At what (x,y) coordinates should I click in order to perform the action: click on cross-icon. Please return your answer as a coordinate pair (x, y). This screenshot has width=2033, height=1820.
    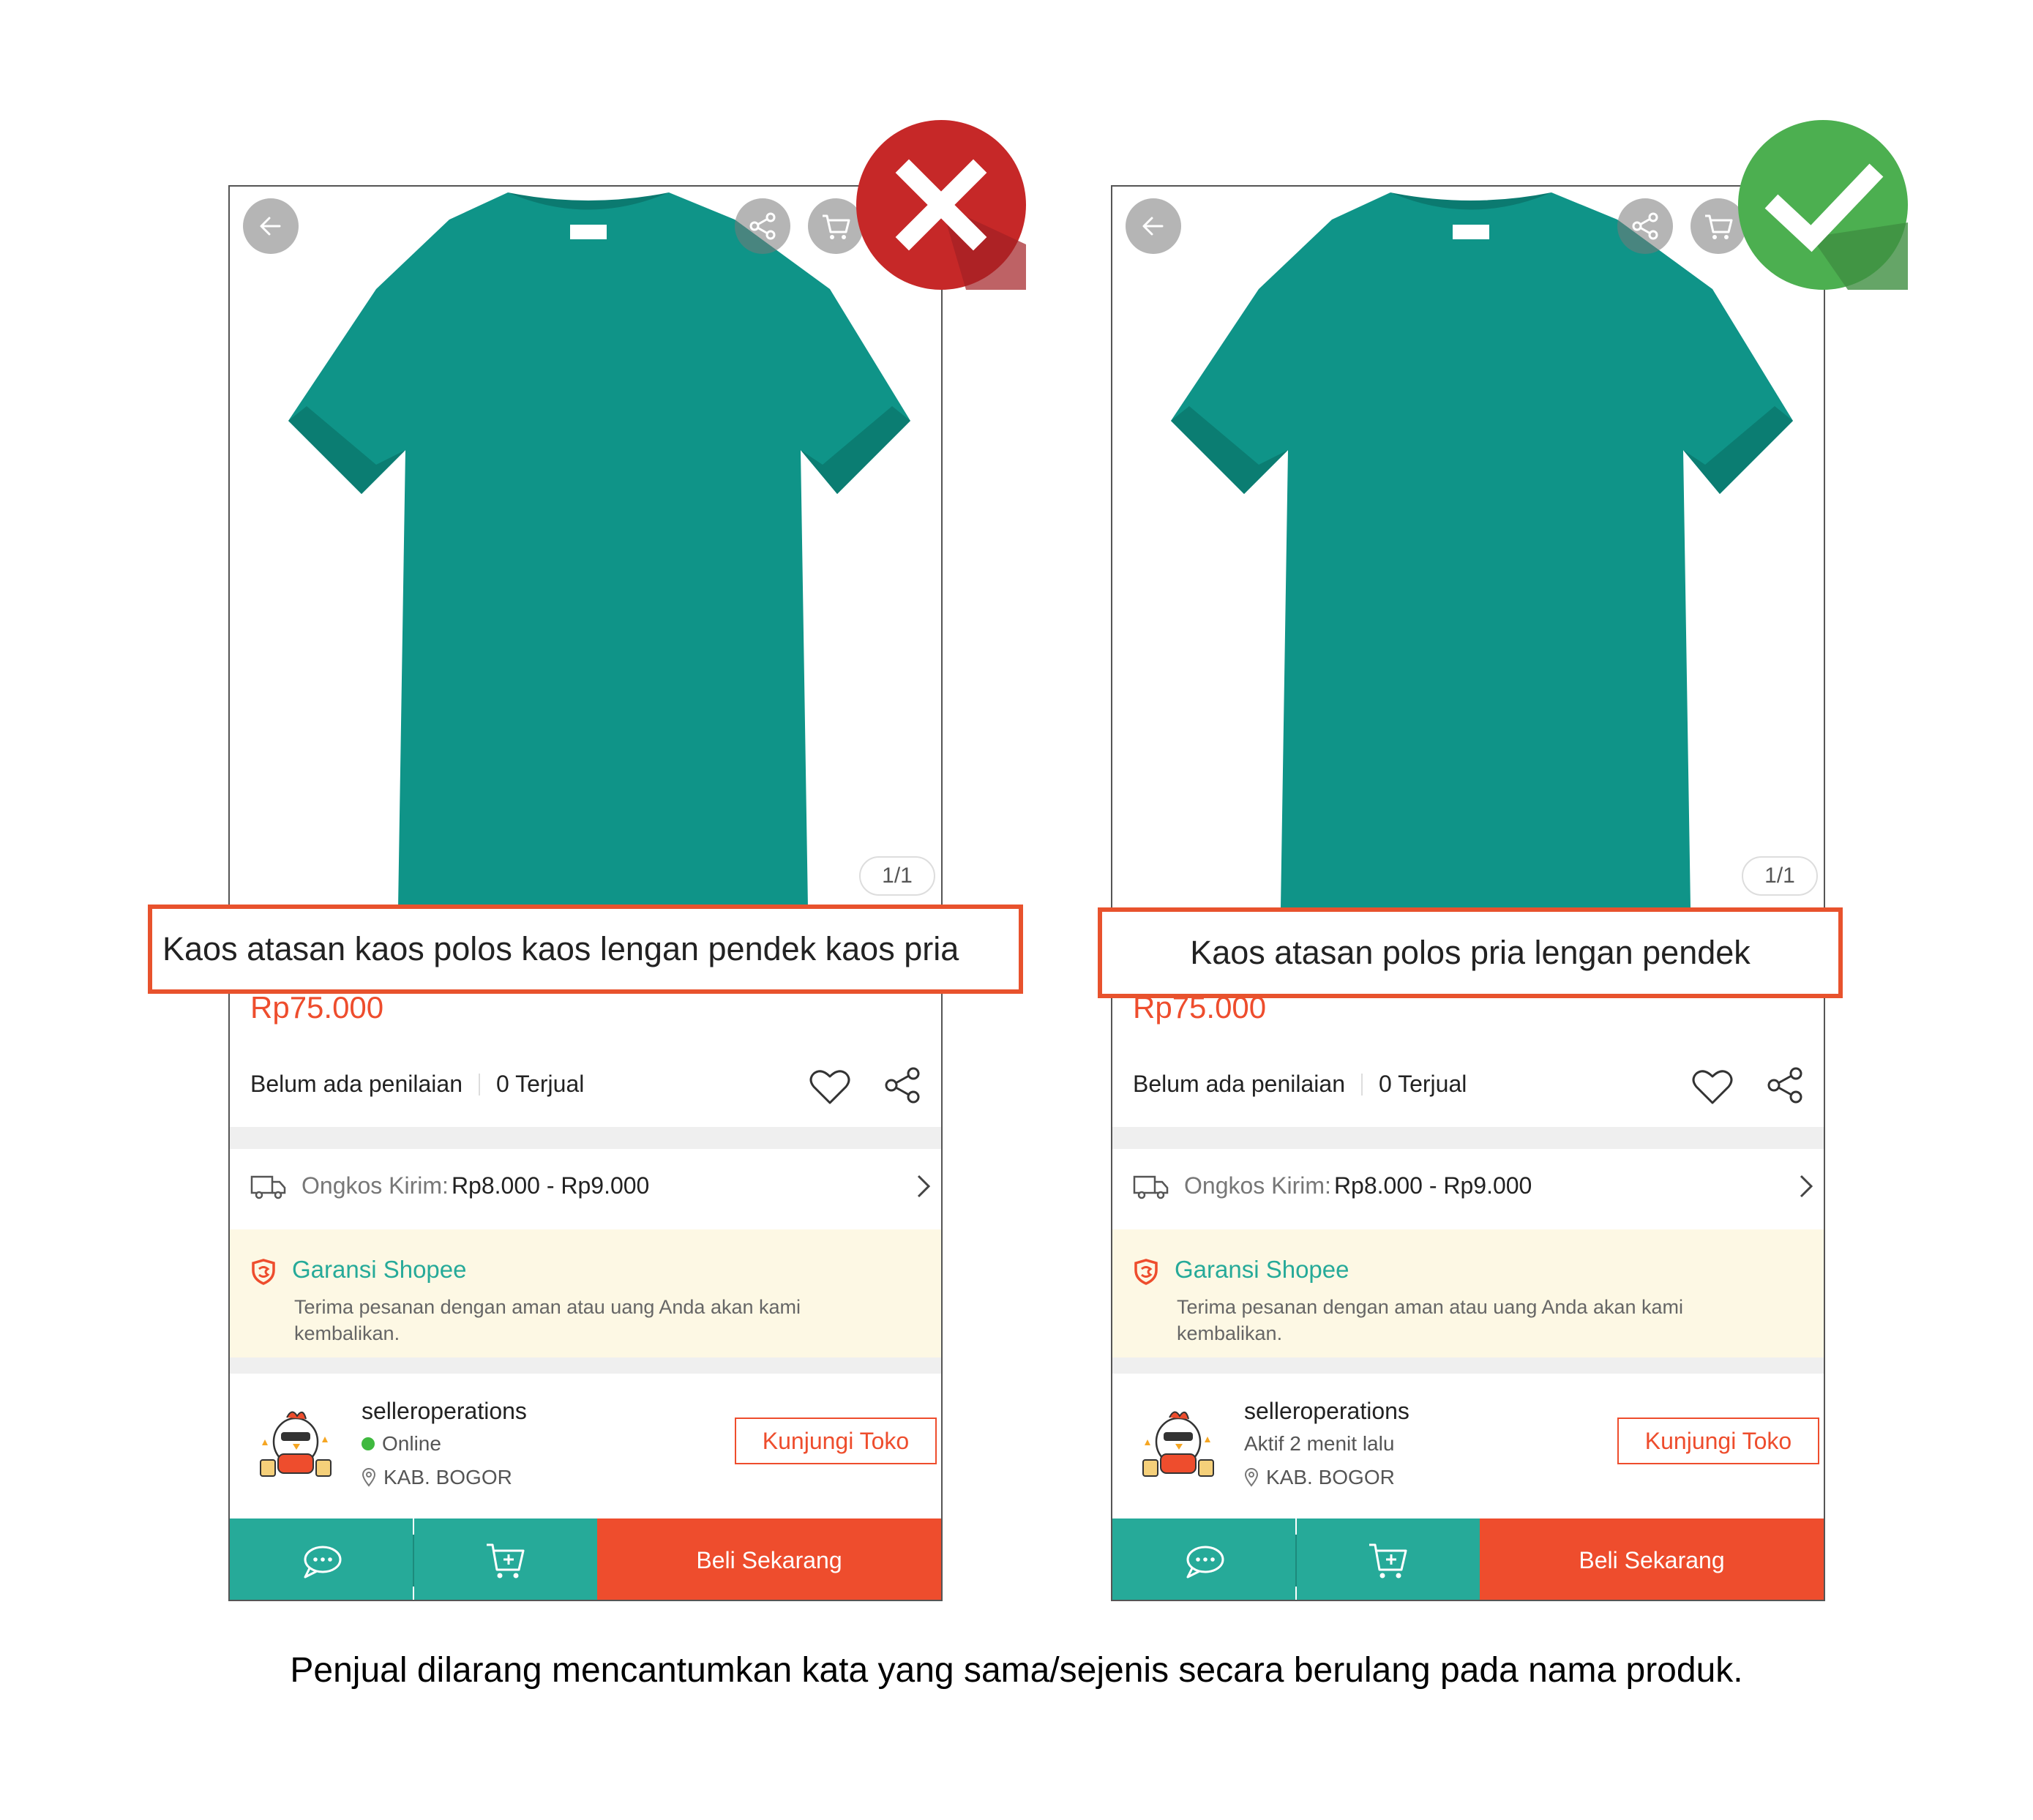
    Looking at the image, I should click on (941, 205).